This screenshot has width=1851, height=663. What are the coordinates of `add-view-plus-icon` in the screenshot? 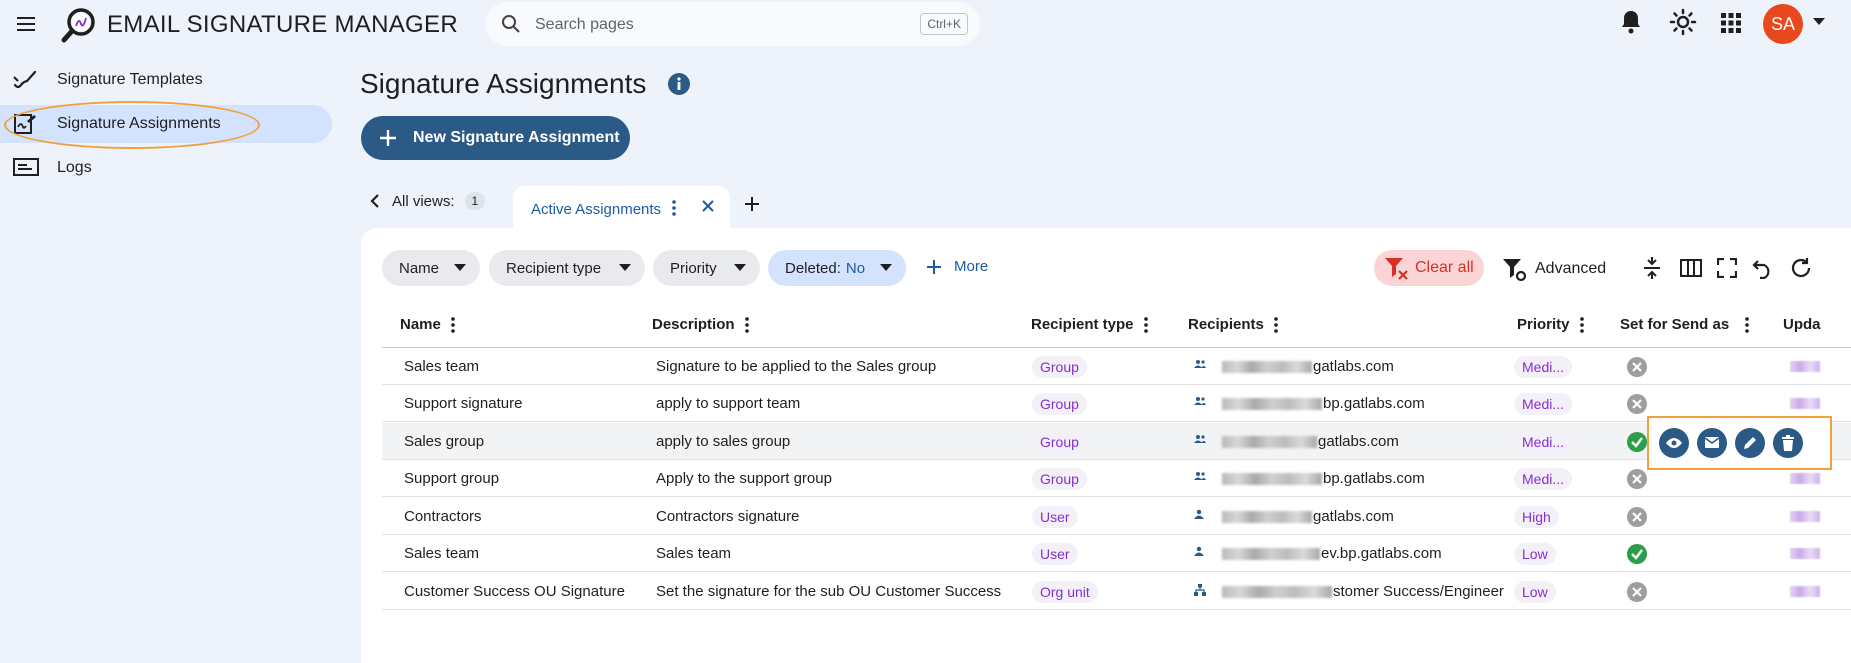 It's located at (752, 204).